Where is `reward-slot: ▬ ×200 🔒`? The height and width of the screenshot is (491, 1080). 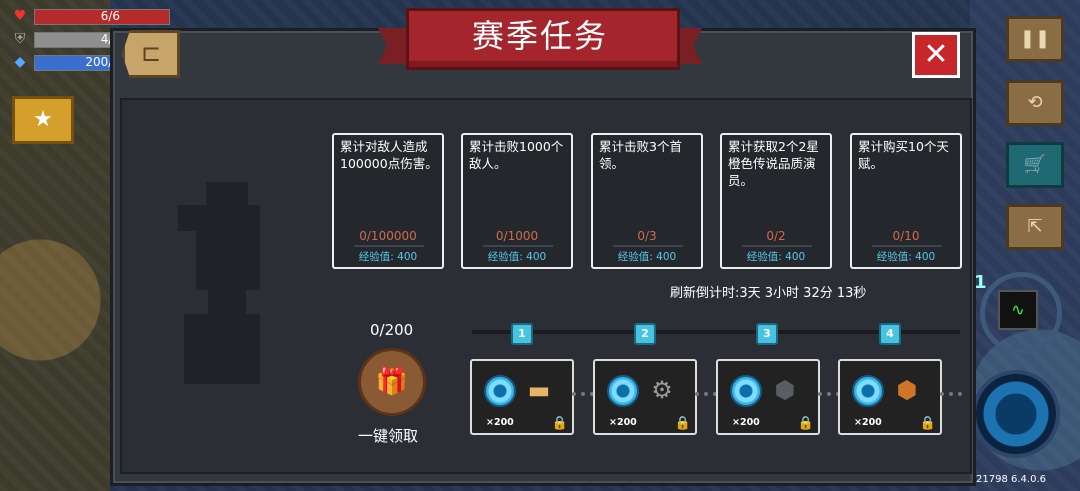 reward-slot: ▬ ×200 🔒 is located at coordinates (522, 397).